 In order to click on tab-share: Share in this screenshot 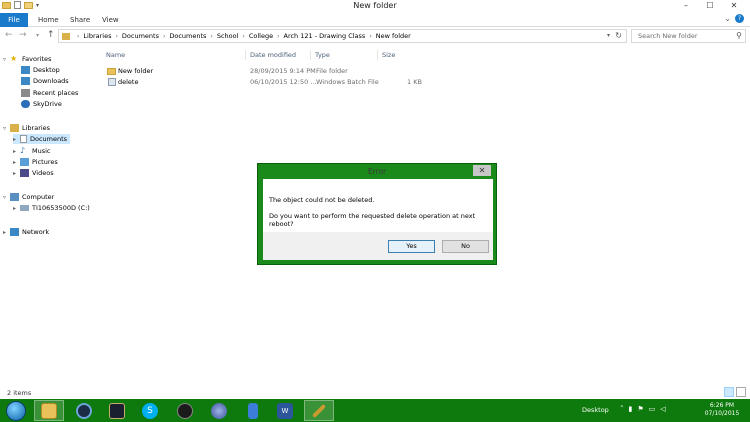, I will do `click(80, 20)`.